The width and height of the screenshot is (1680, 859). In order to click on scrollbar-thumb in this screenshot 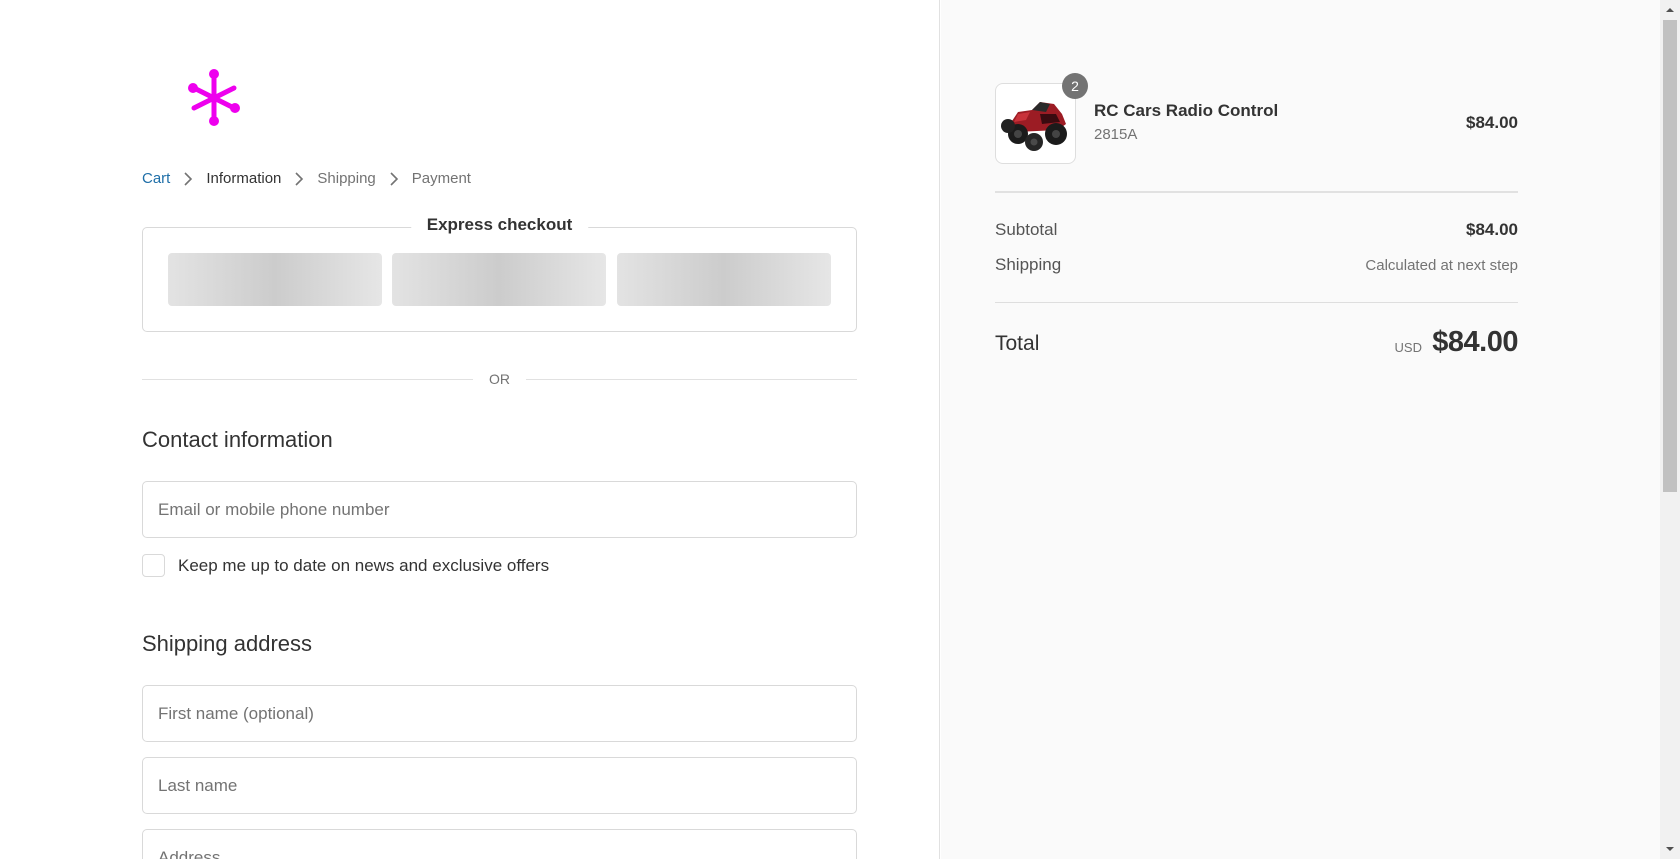, I will do `click(1670, 256)`.